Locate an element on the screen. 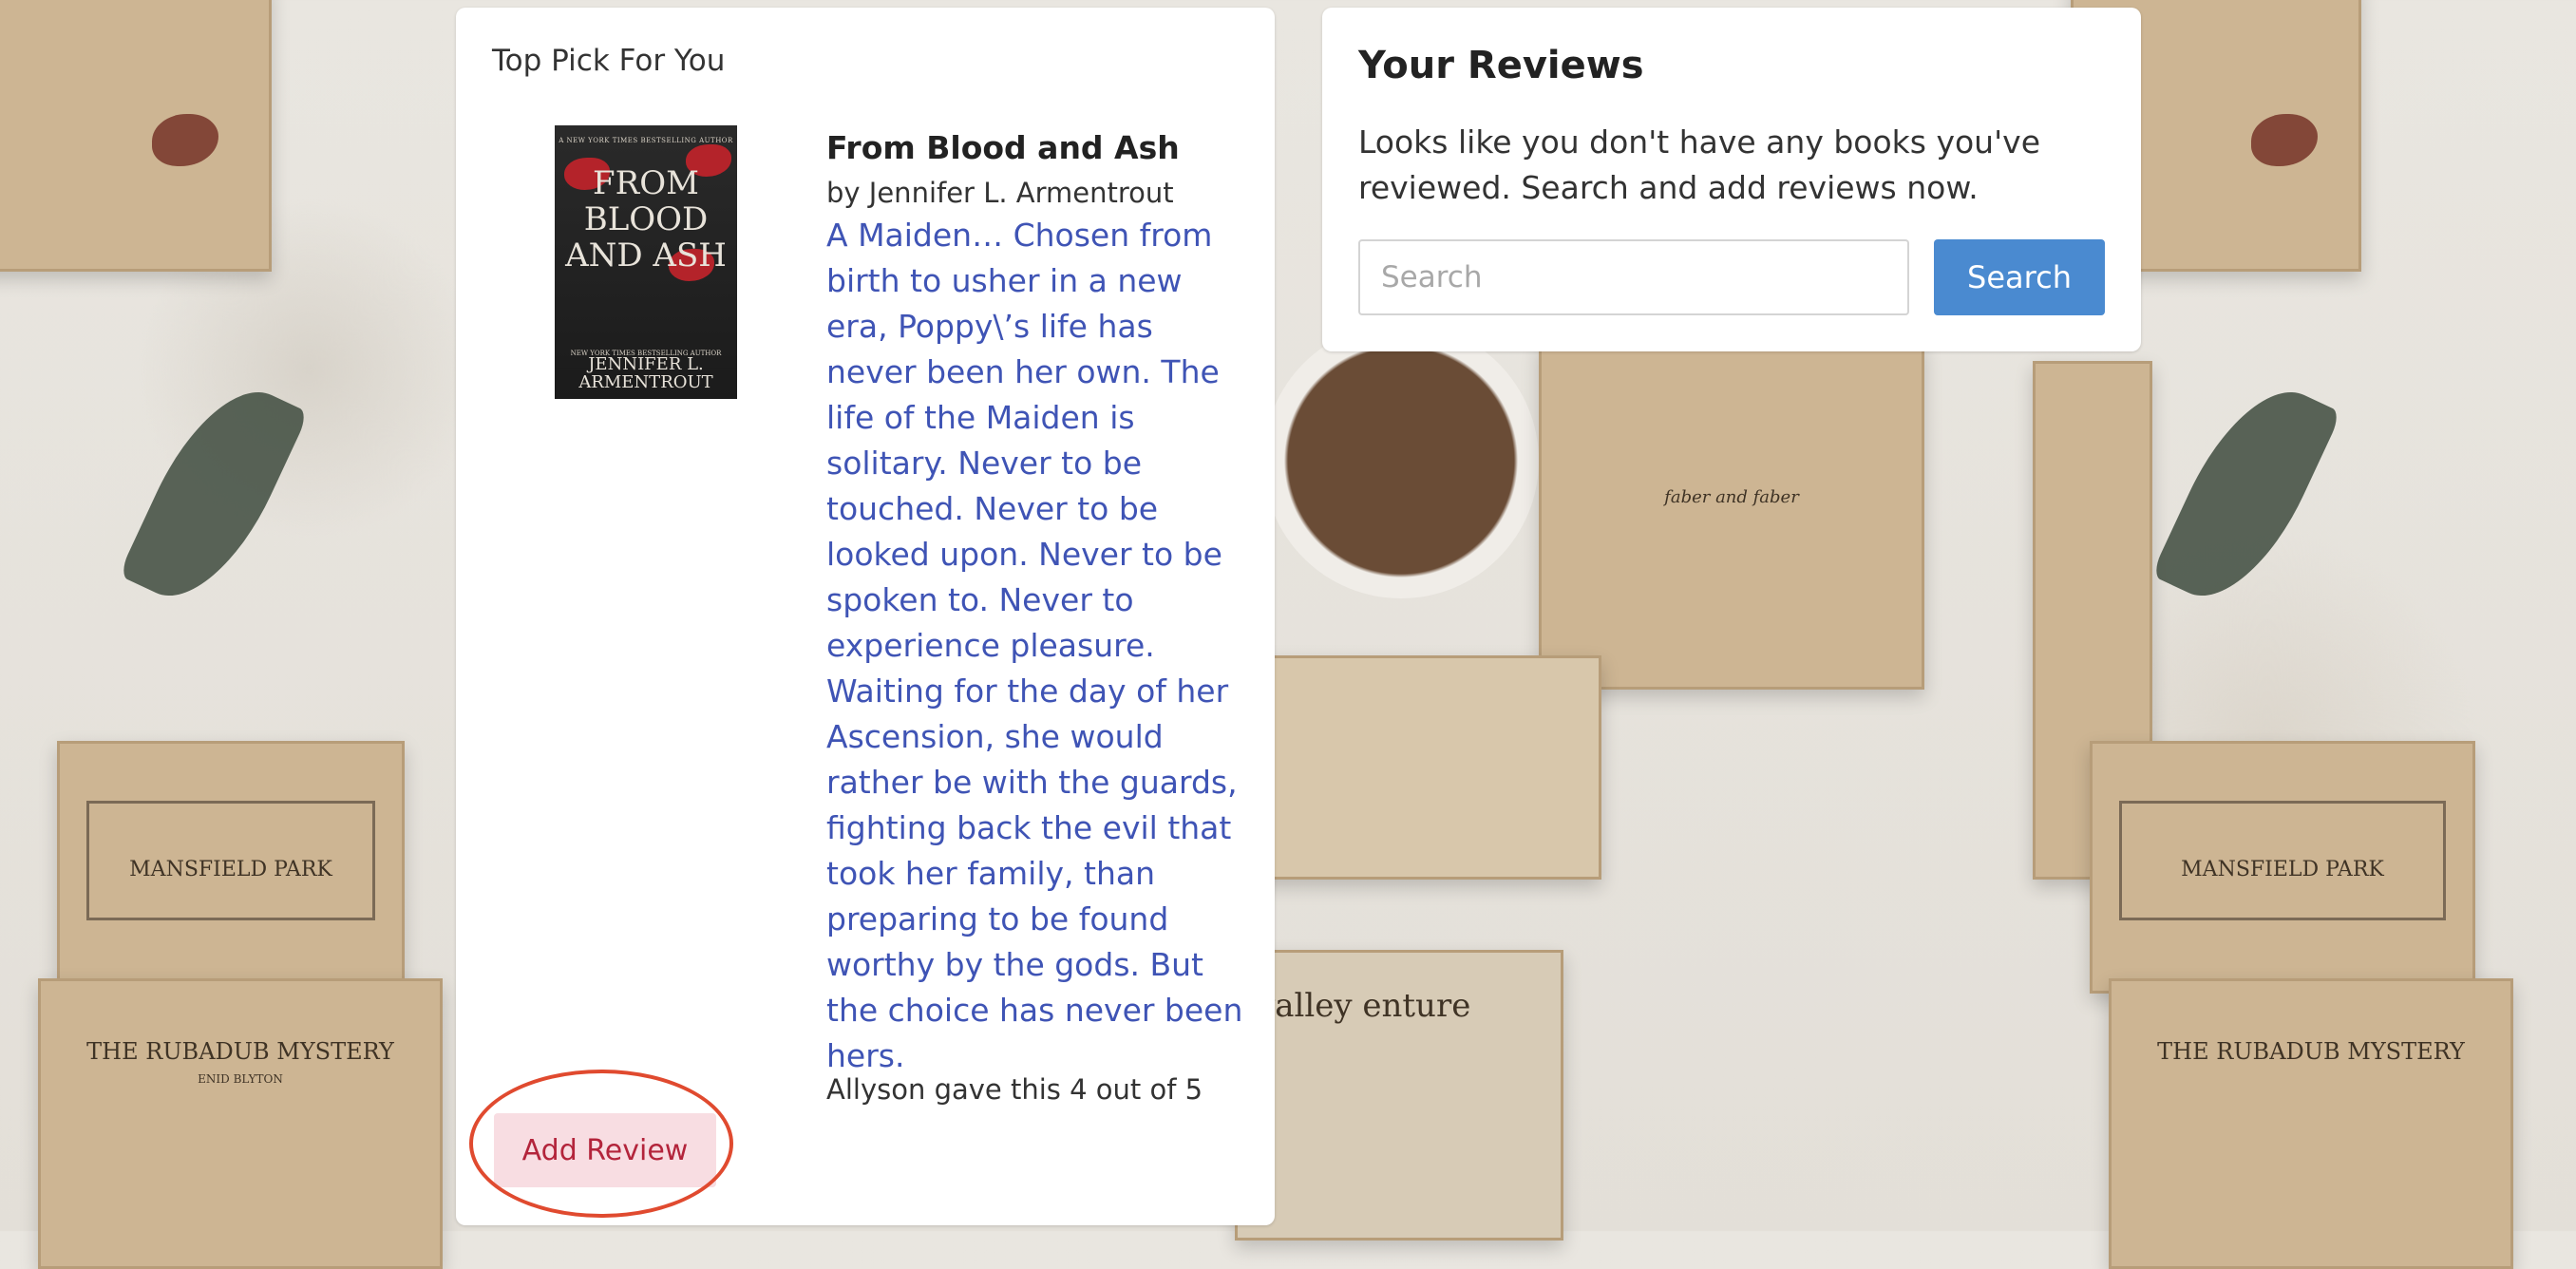 The image size is (2576, 1269). add-review-button: Add Review is located at coordinates (605, 1150).